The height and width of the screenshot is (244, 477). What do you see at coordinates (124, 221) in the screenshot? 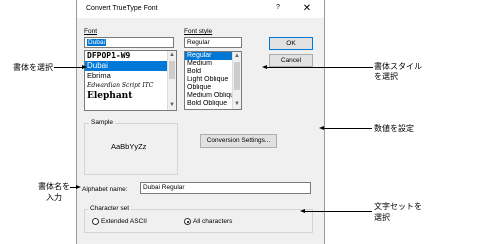
I see `extended-ascii-label: Extended ASCII` at bounding box center [124, 221].